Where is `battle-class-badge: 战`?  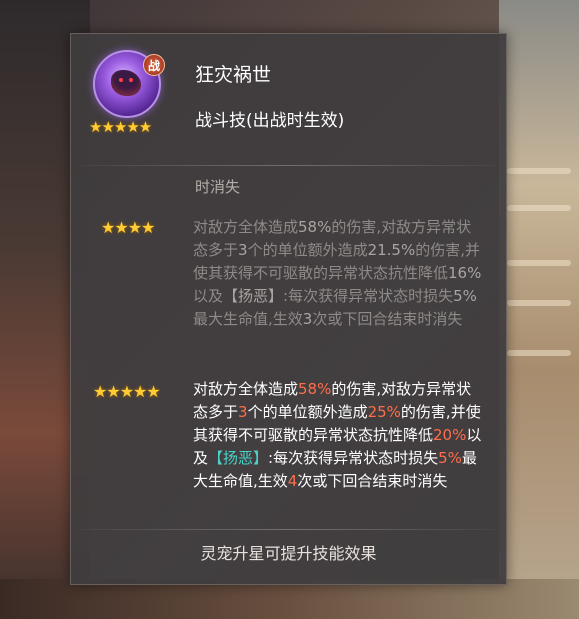
battle-class-badge: 战 is located at coordinates (154, 65).